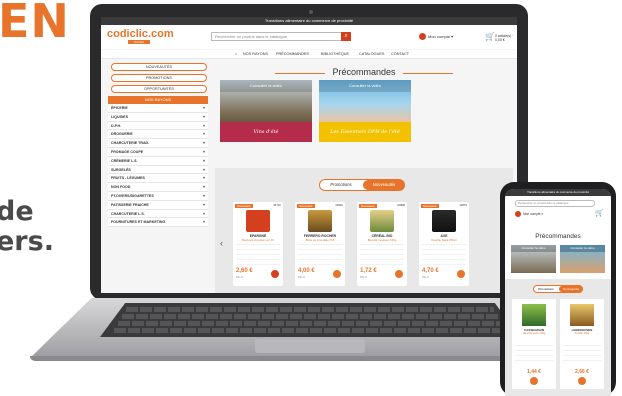 The width and height of the screenshot is (622, 396). Describe the element at coordinates (339, 205) in the screenshot. I see `product-code: 0391K` at that location.